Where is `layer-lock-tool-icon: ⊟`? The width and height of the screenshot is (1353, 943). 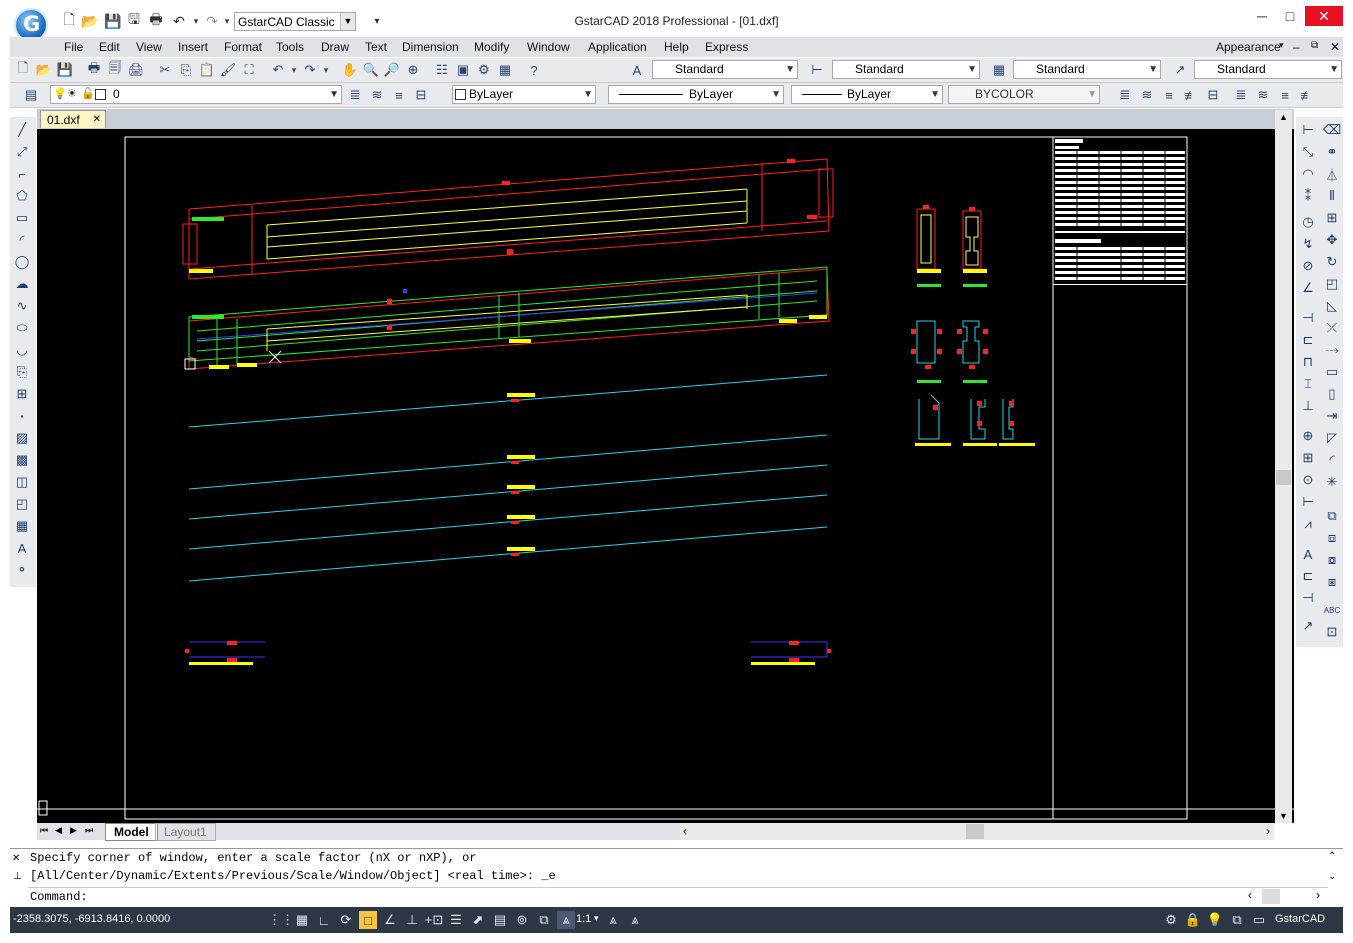 layer-lock-tool-icon: ⊟ is located at coordinates (1213, 95).